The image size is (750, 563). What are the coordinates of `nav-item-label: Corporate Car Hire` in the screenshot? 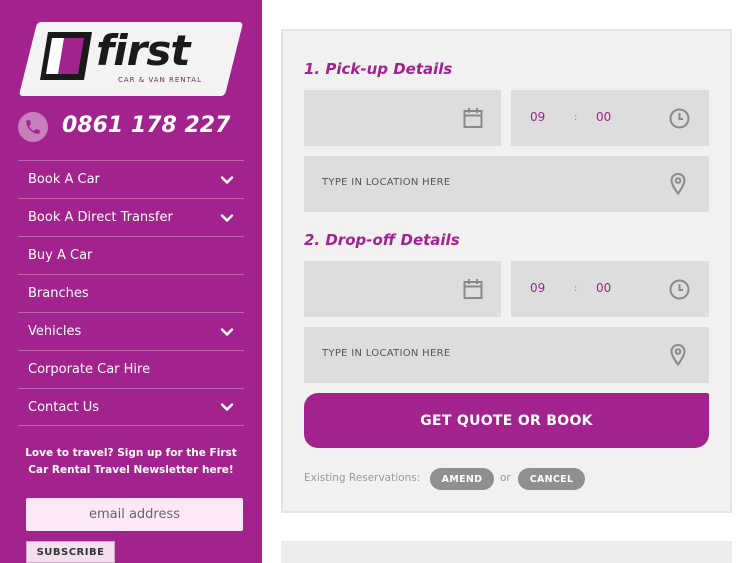 It's located at (89, 369).